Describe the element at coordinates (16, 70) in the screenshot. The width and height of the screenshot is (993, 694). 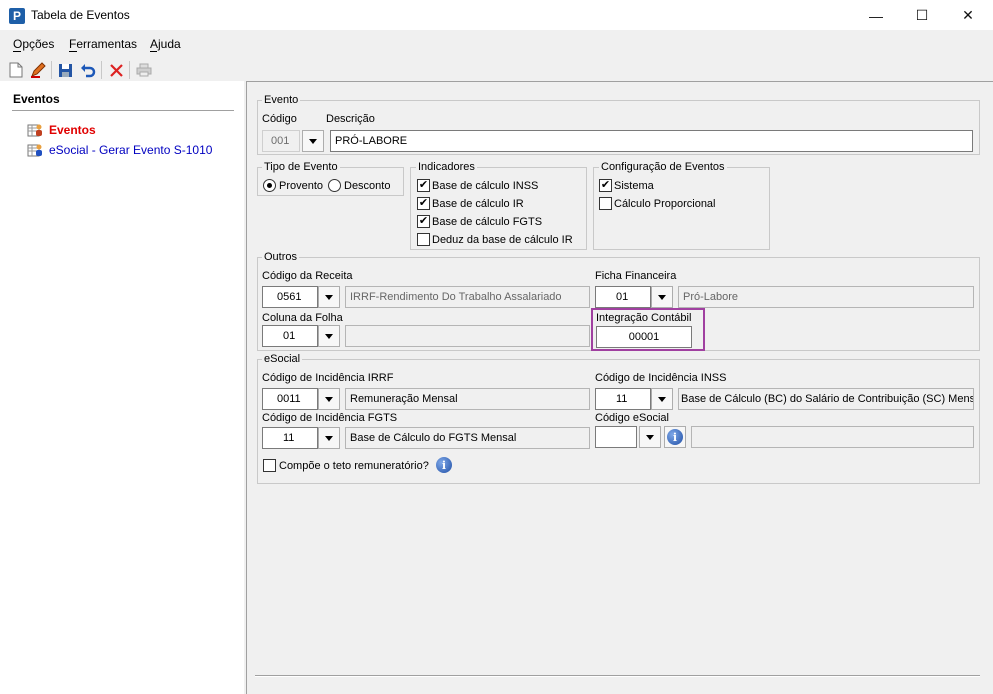
I see `new-button` at that location.